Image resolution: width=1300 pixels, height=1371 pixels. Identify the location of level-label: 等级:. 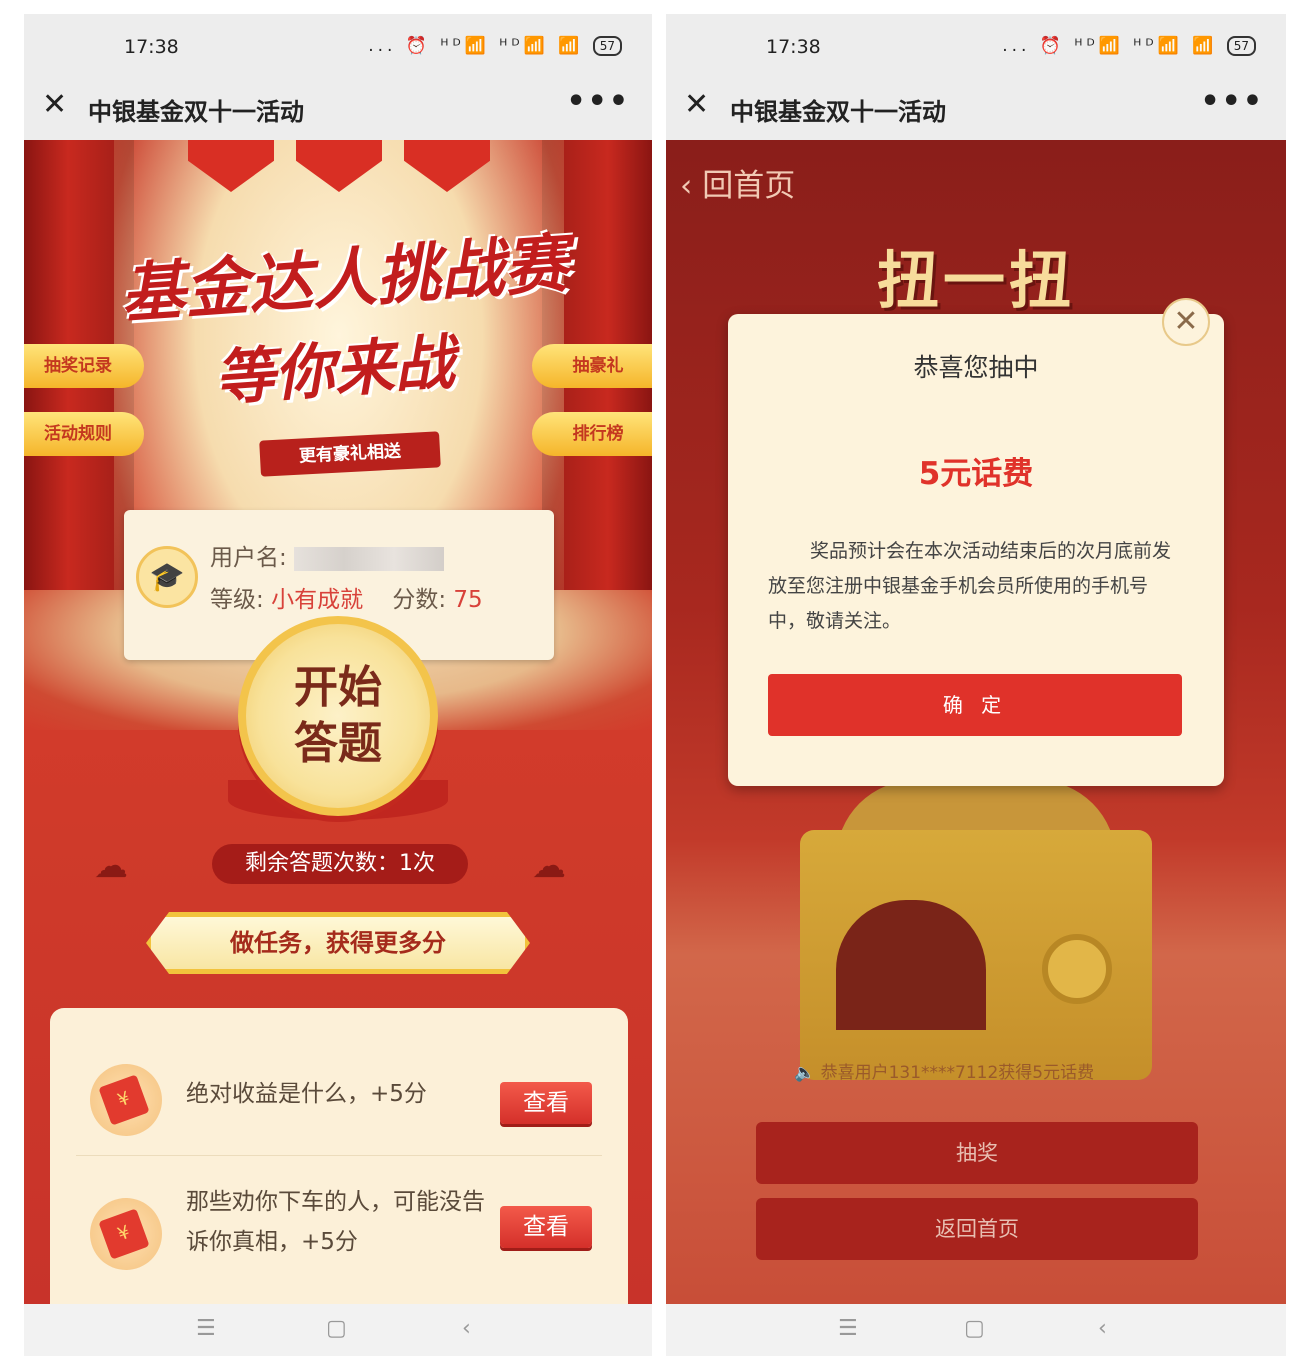
(237, 600).